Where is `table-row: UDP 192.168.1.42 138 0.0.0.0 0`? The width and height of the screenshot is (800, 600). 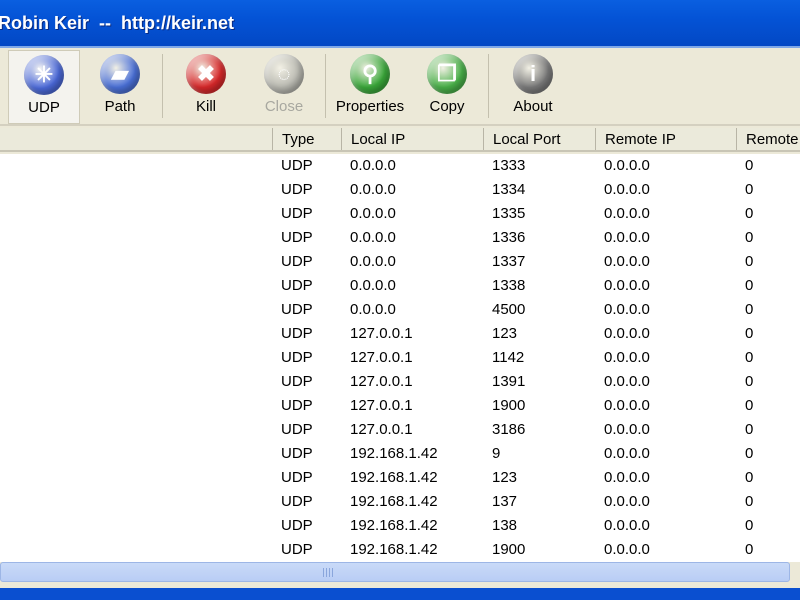
table-row: UDP 192.168.1.42 138 0.0.0.0 0 is located at coordinates (400, 526).